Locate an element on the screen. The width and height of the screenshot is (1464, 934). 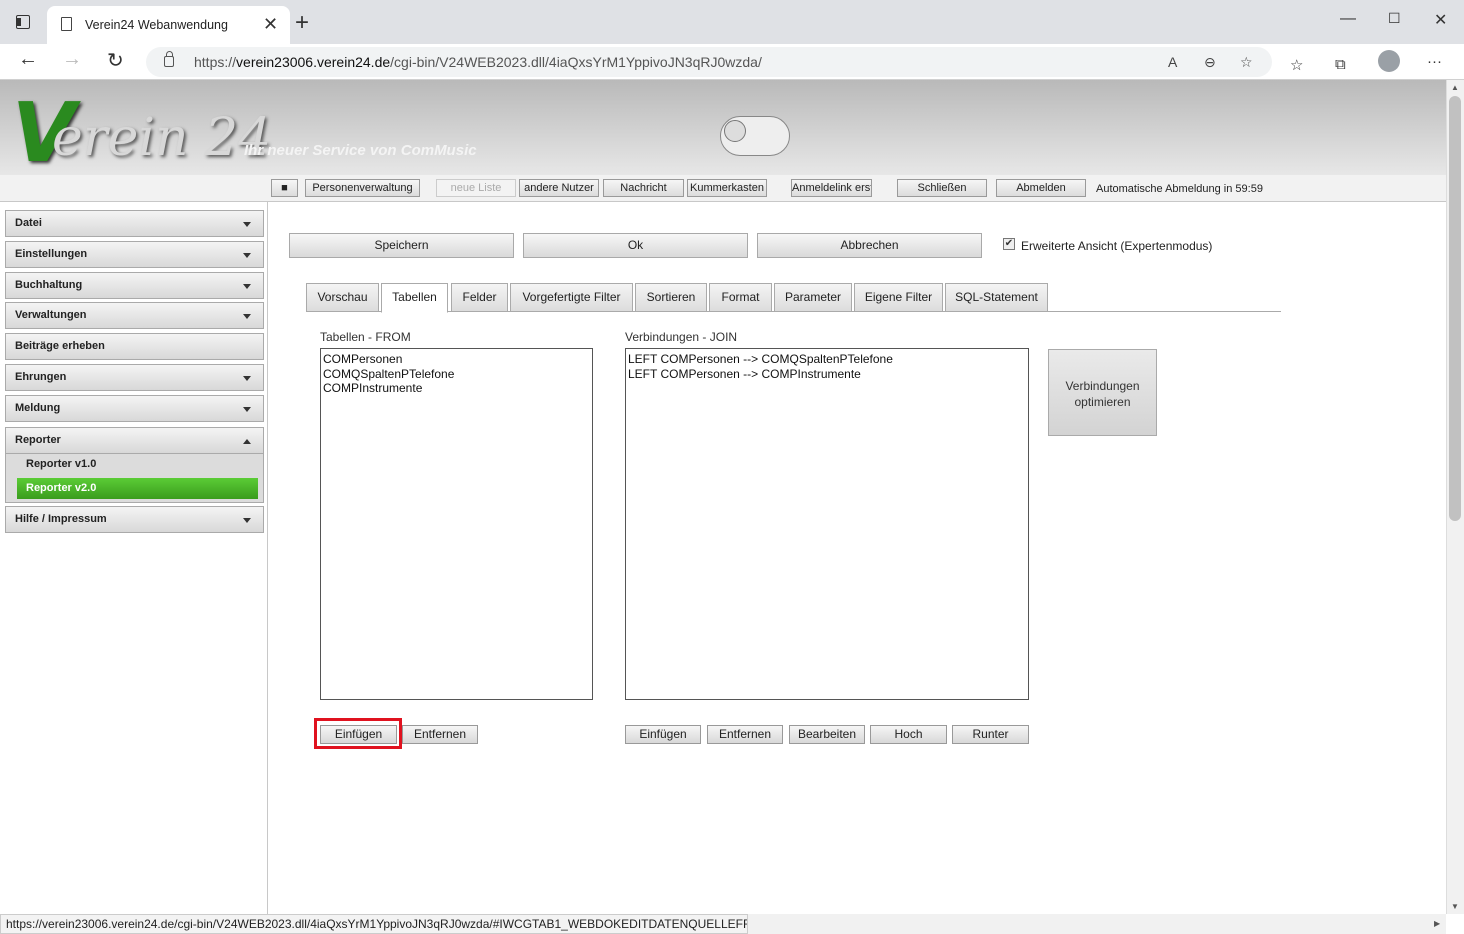
tab-format: Format is located at coordinates (740, 297).